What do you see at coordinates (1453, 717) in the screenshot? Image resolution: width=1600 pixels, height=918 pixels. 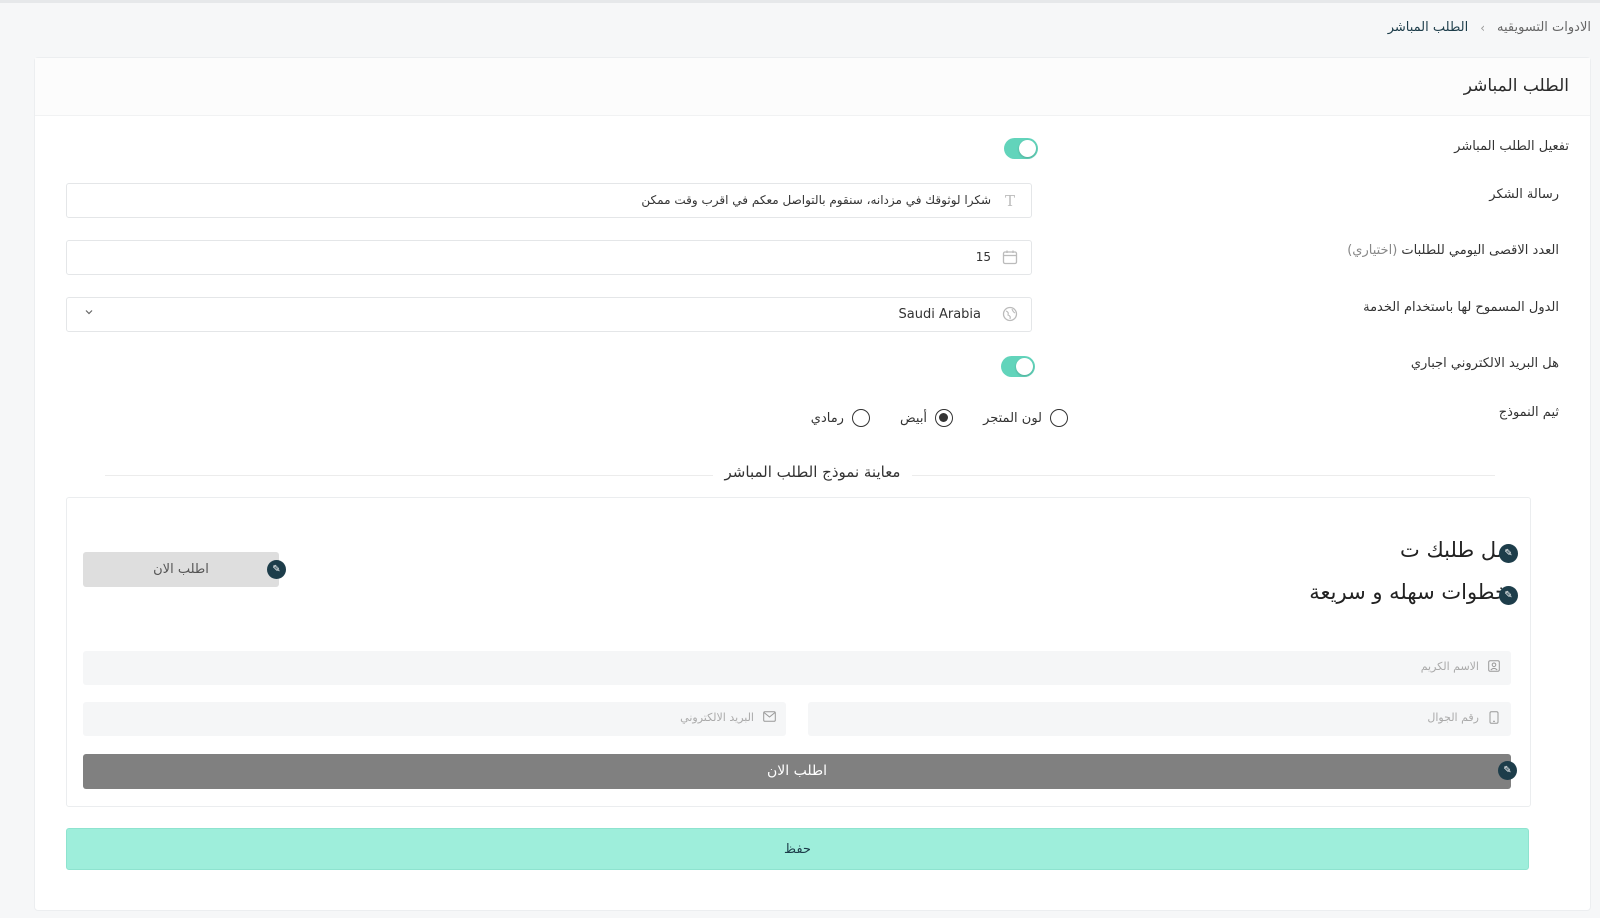 I see `phone-placeholder: رقم الجوال` at bounding box center [1453, 717].